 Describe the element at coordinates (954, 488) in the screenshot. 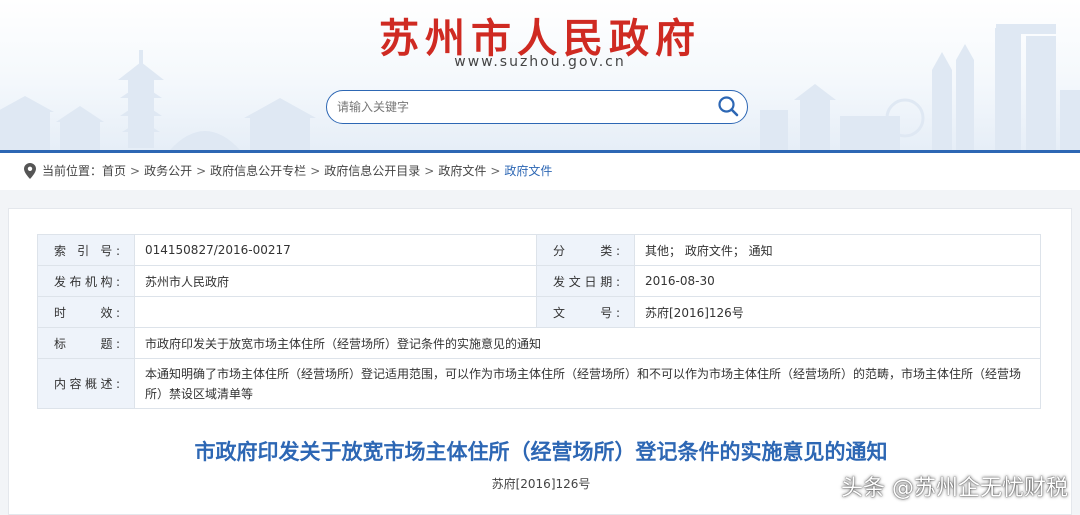

I see `watermark-text: 头条 @苏州企无忧财税` at that location.